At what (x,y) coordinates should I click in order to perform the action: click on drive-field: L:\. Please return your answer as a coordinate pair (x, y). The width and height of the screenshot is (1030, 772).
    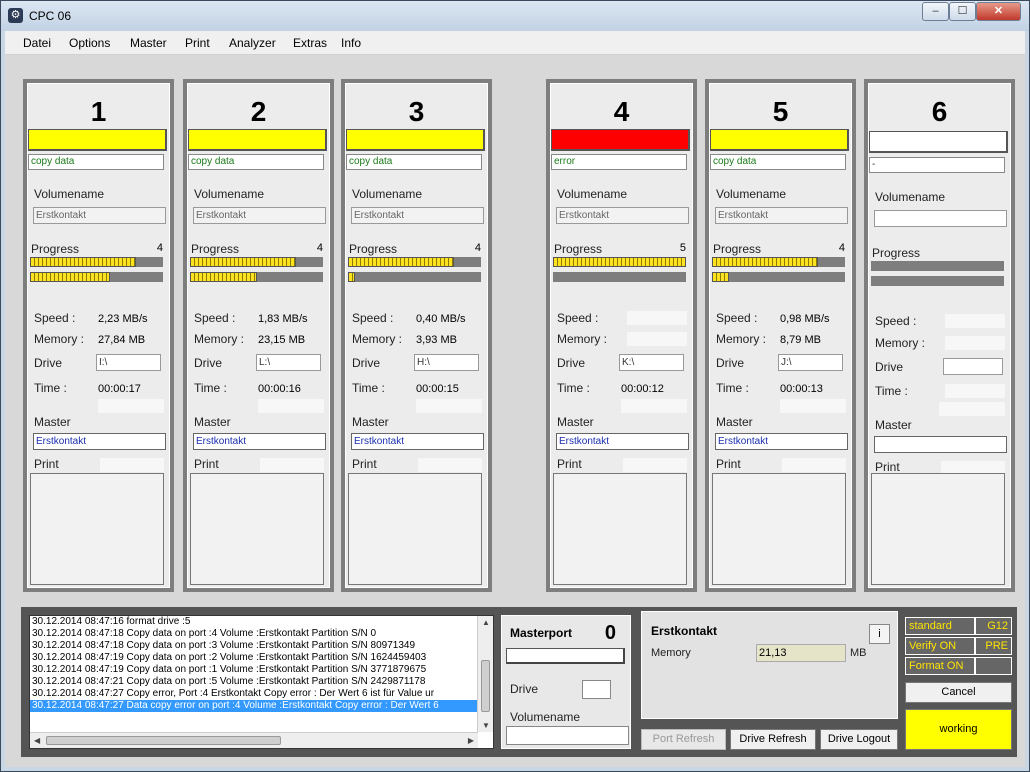
    Looking at the image, I should click on (288, 362).